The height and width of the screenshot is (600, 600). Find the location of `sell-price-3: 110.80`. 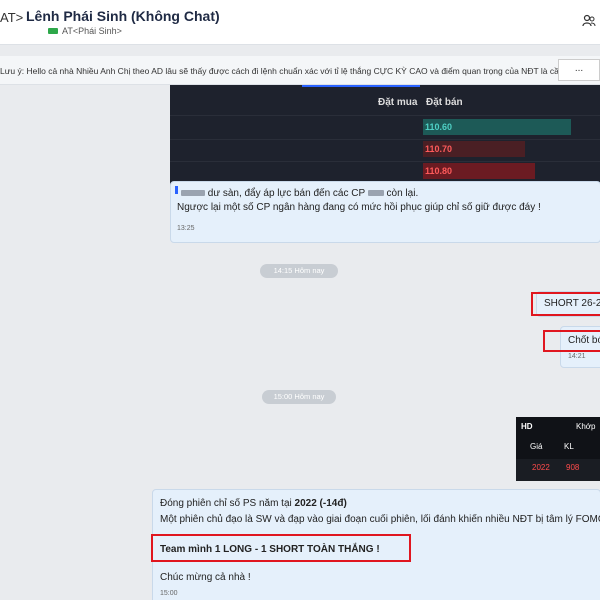

sell-price-3: 110.80 is located at coordinates (479, 171).